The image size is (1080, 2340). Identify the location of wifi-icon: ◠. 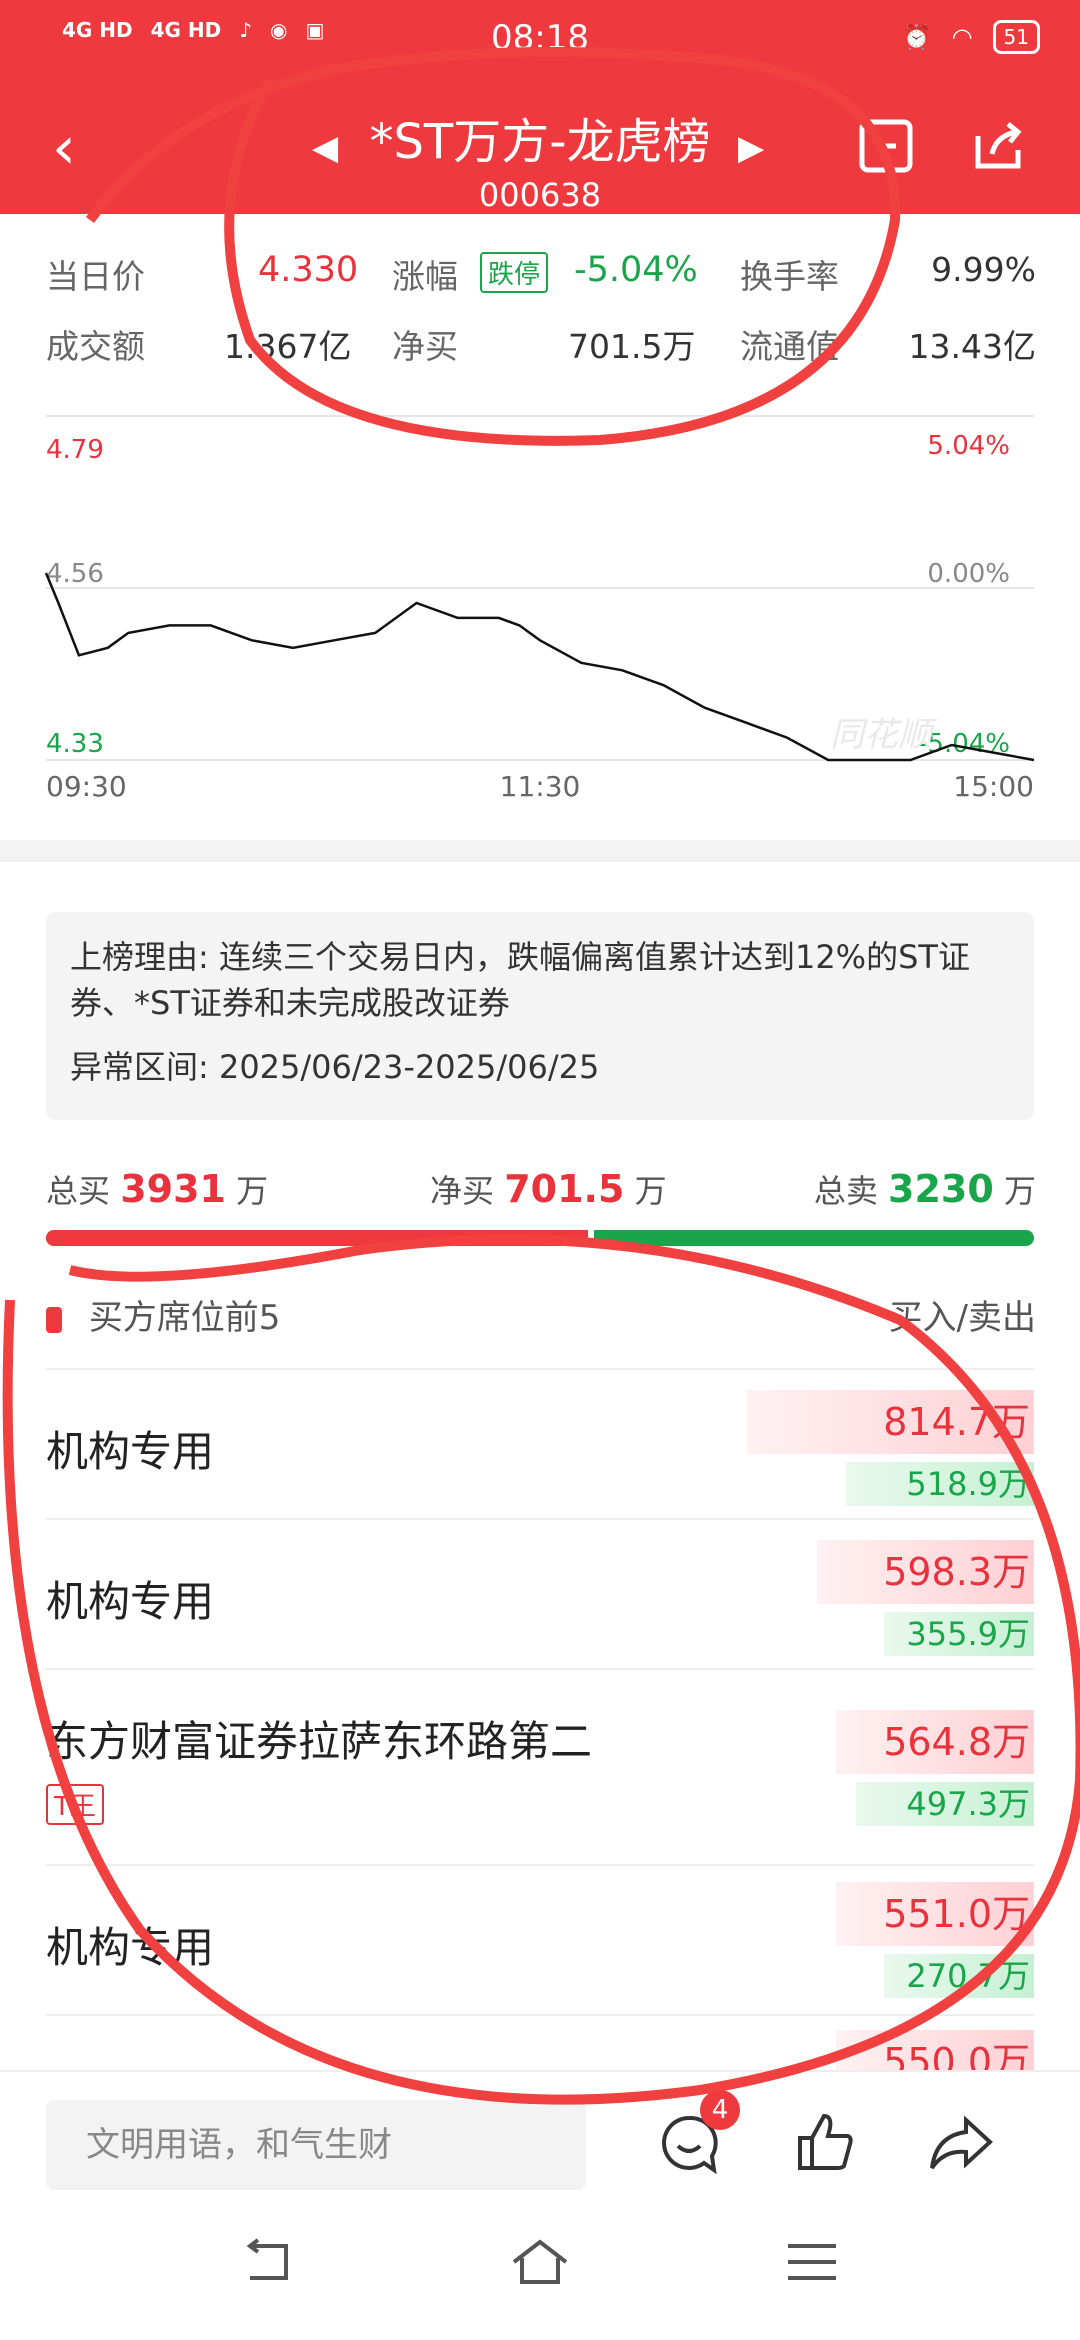
(962, 37).